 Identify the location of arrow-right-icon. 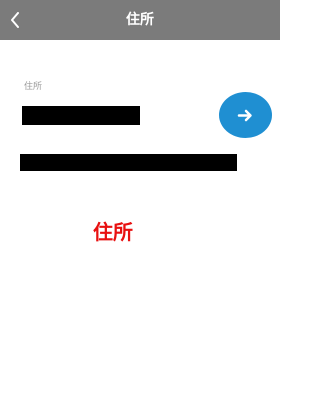
(244, 115).